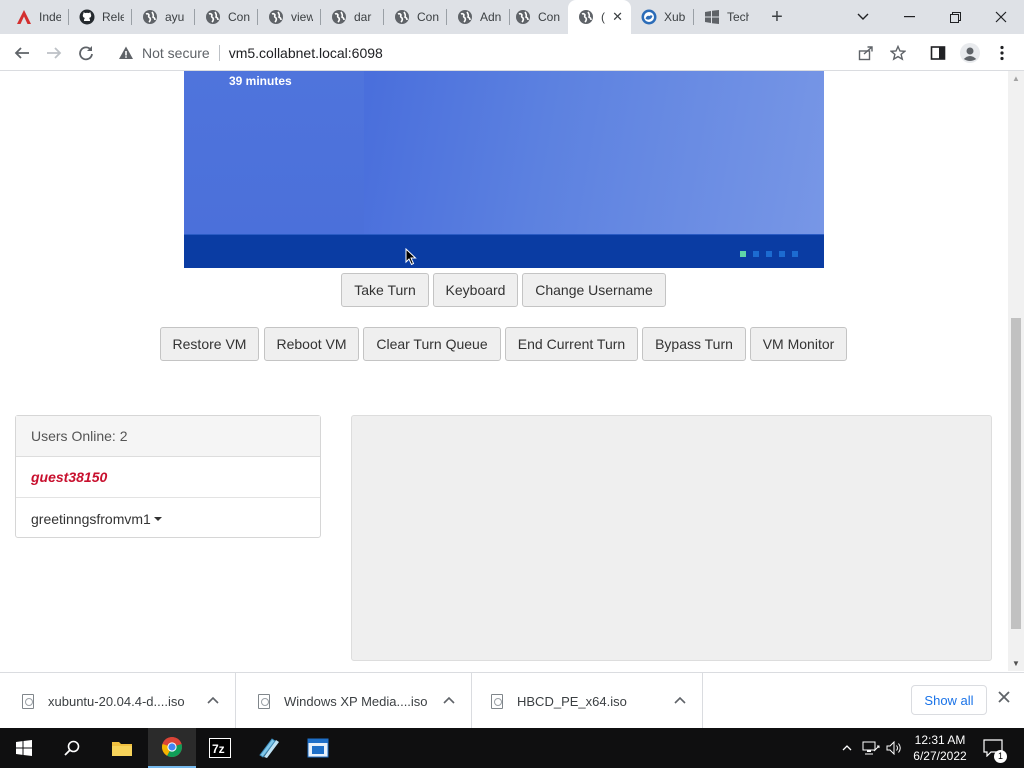 This screenshot has height=768, width=1024. I want to click on change-username-button: Change Username, so click(594, 290).